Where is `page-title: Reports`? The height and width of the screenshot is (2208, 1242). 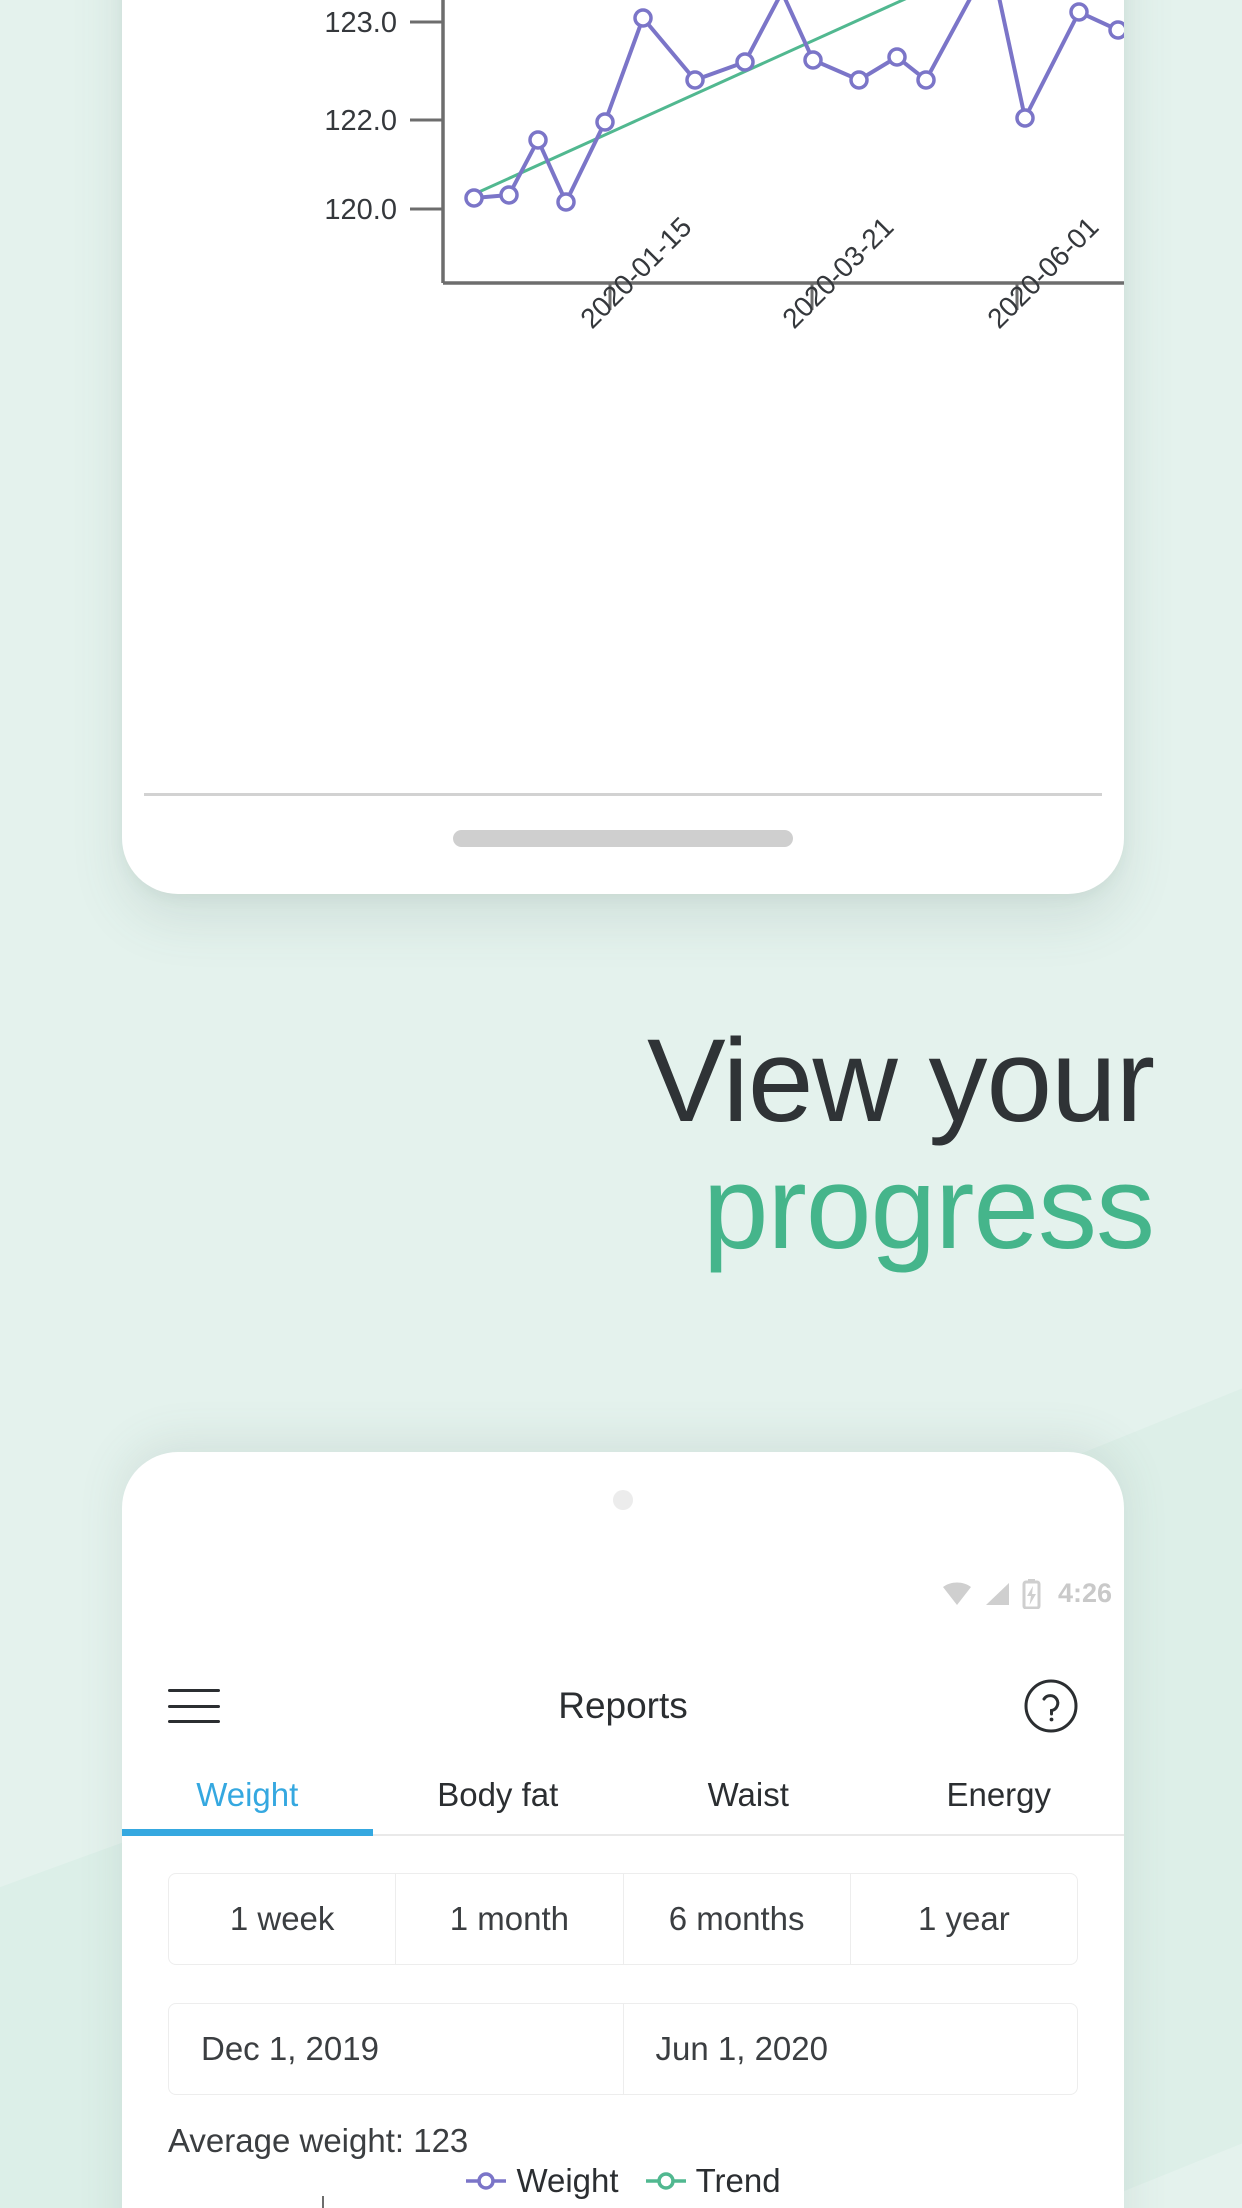 page-title: Reports is located at coordinates (623, 1705).